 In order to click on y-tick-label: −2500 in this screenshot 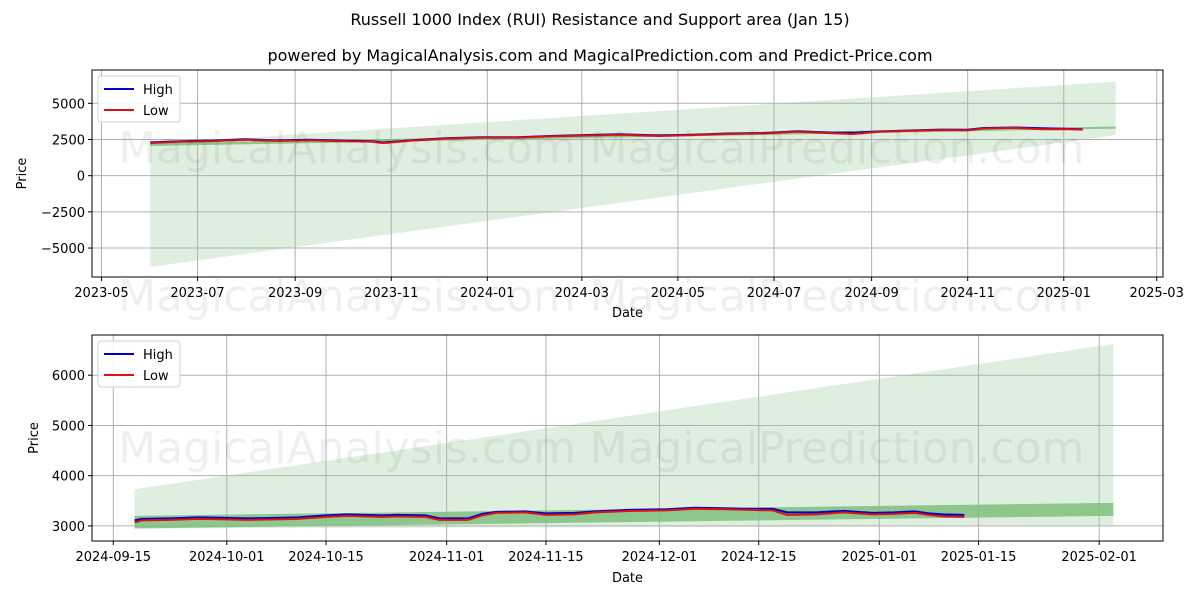, I will do `click(63, 213)`.